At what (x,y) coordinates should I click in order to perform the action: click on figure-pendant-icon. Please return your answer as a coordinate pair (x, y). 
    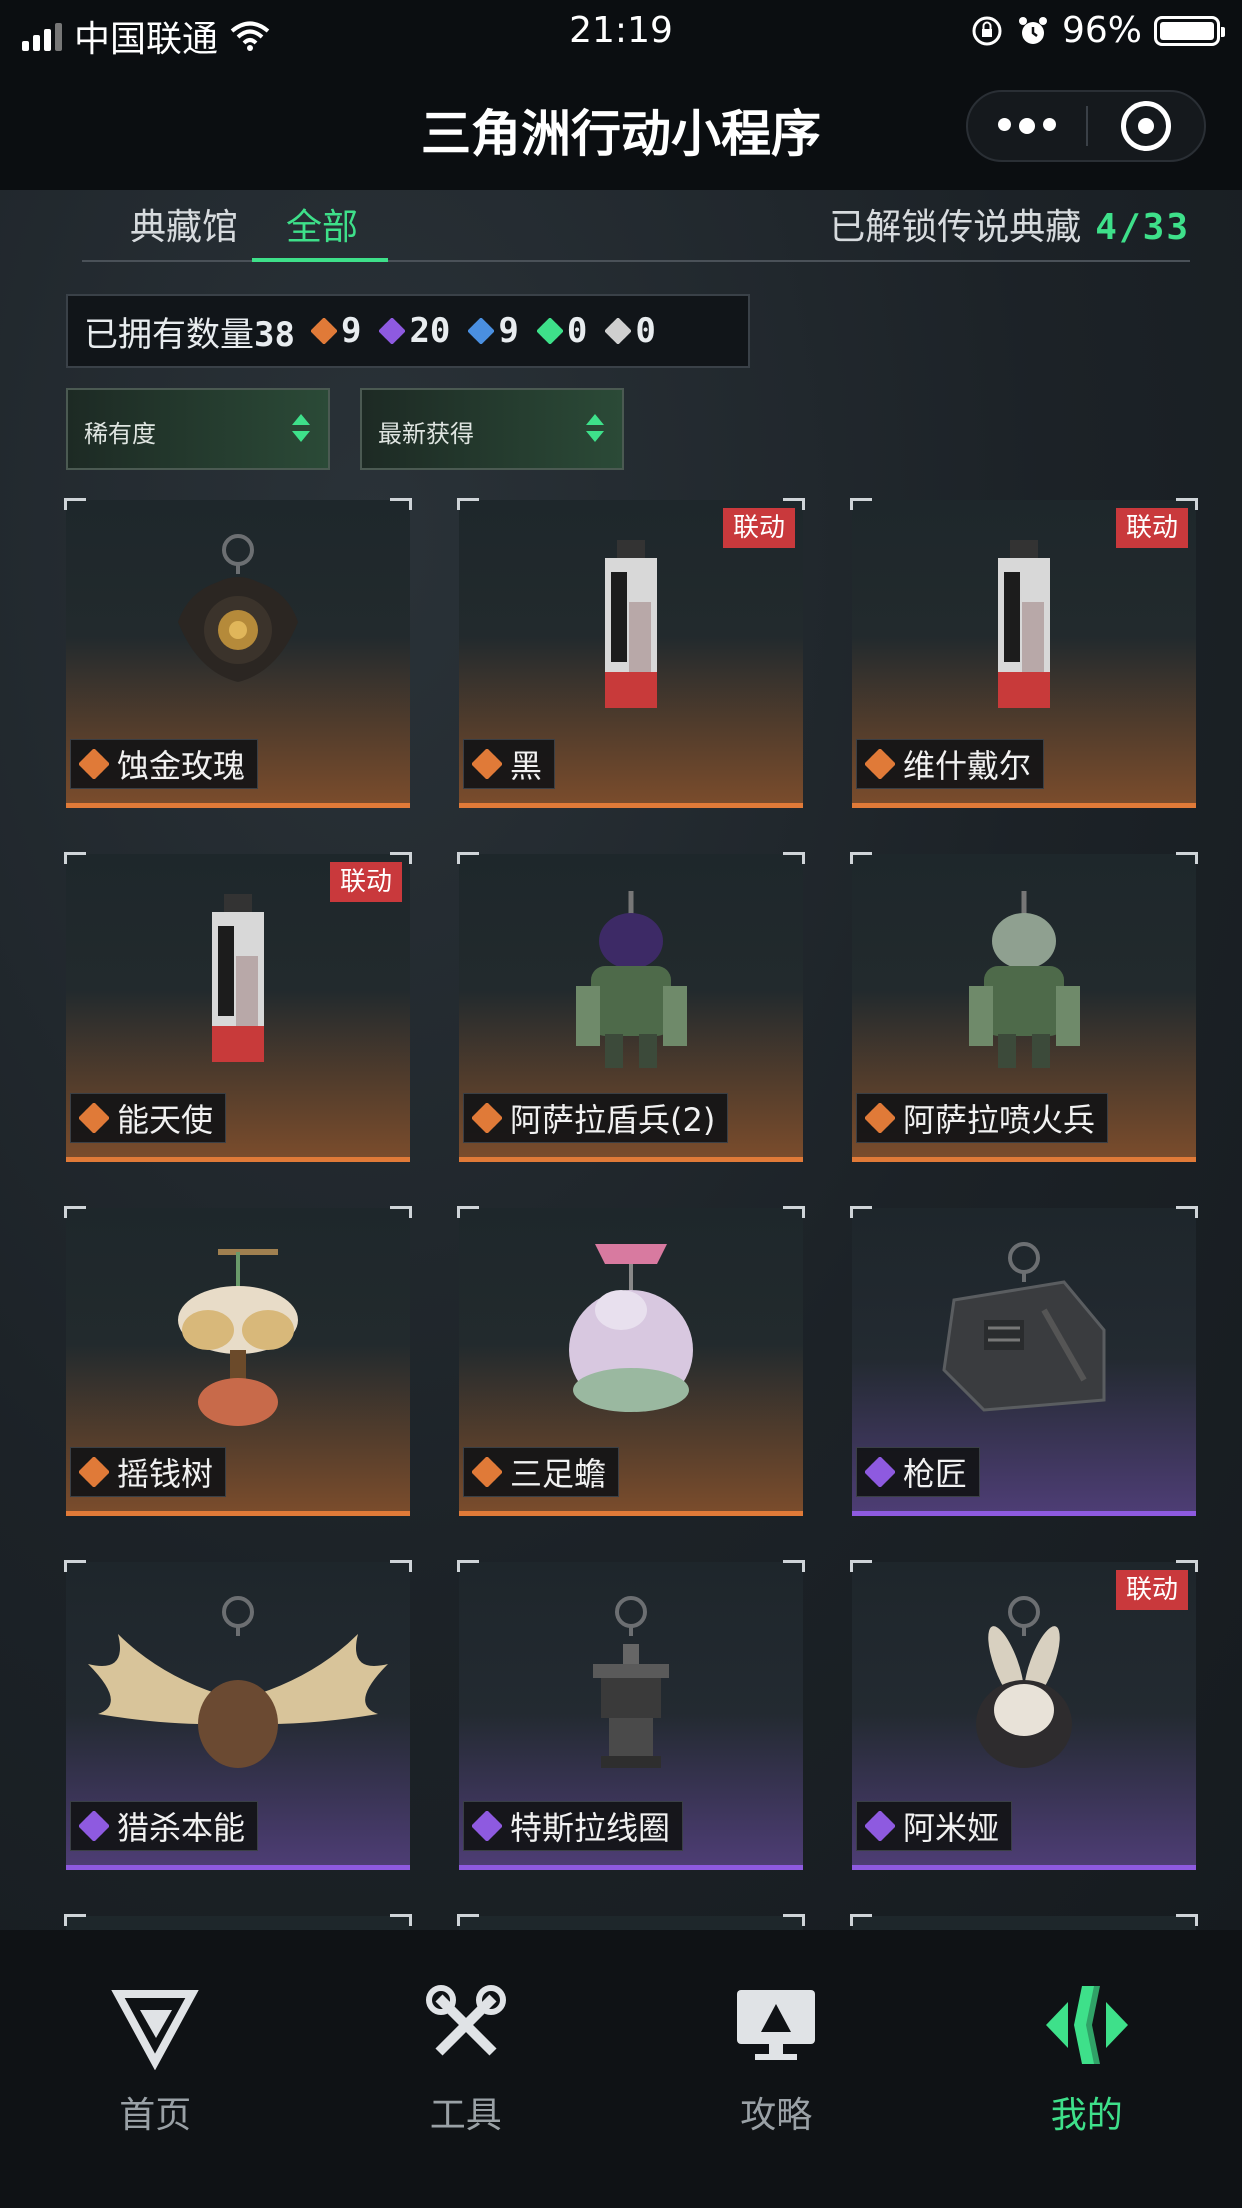
    Looking at the image, I should click on (1024, 986).